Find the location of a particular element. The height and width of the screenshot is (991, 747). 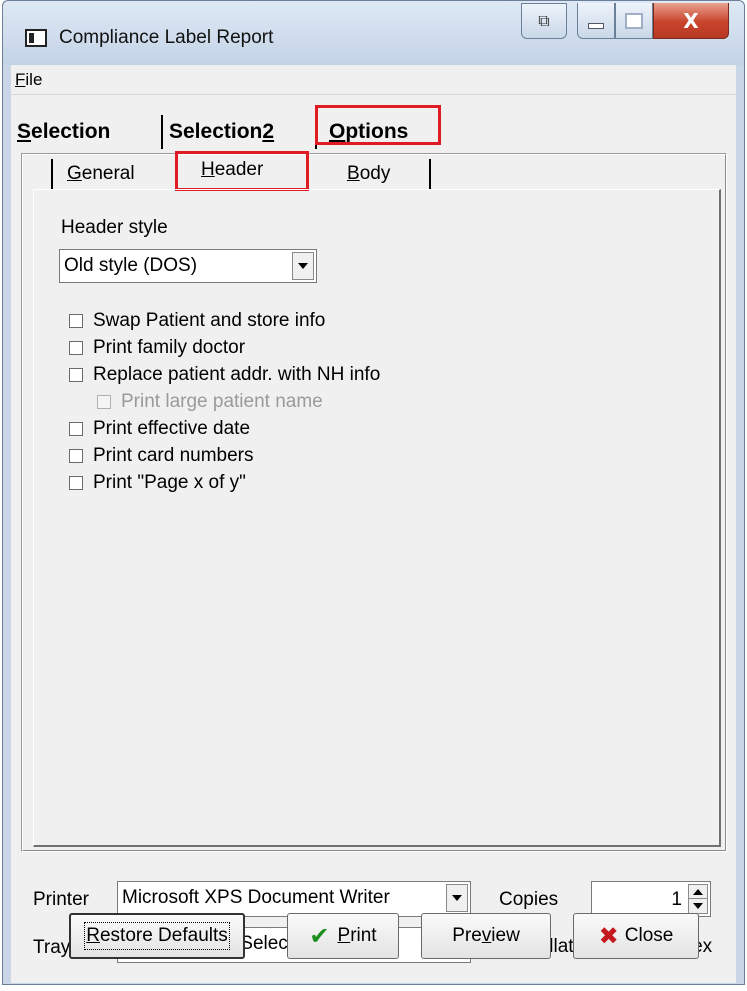

checkbox-print-effective-date: Print effective date is located at coordinates (159, 429).